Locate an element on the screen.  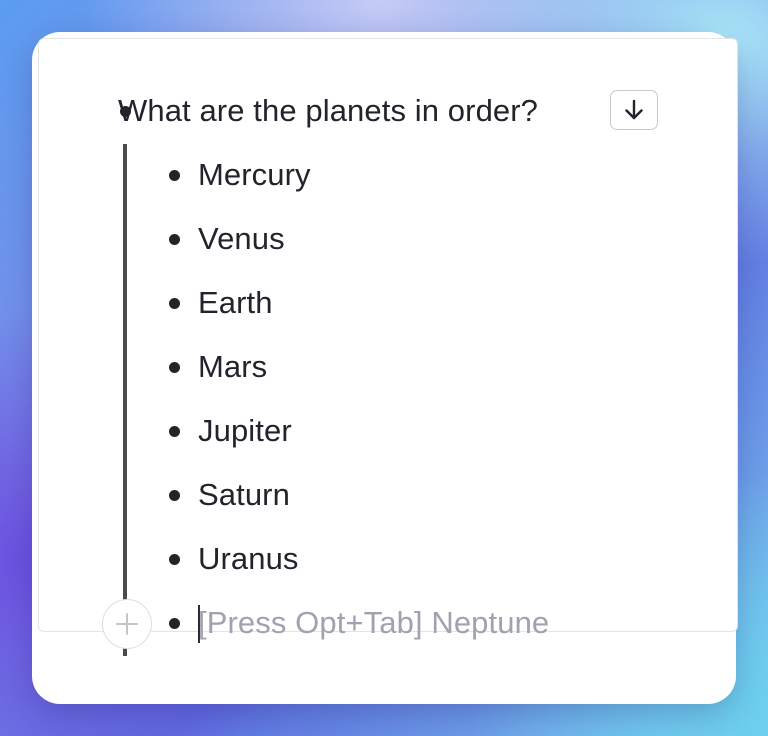
list-item-saturn: Saturn is located at coordinates (244, 495).